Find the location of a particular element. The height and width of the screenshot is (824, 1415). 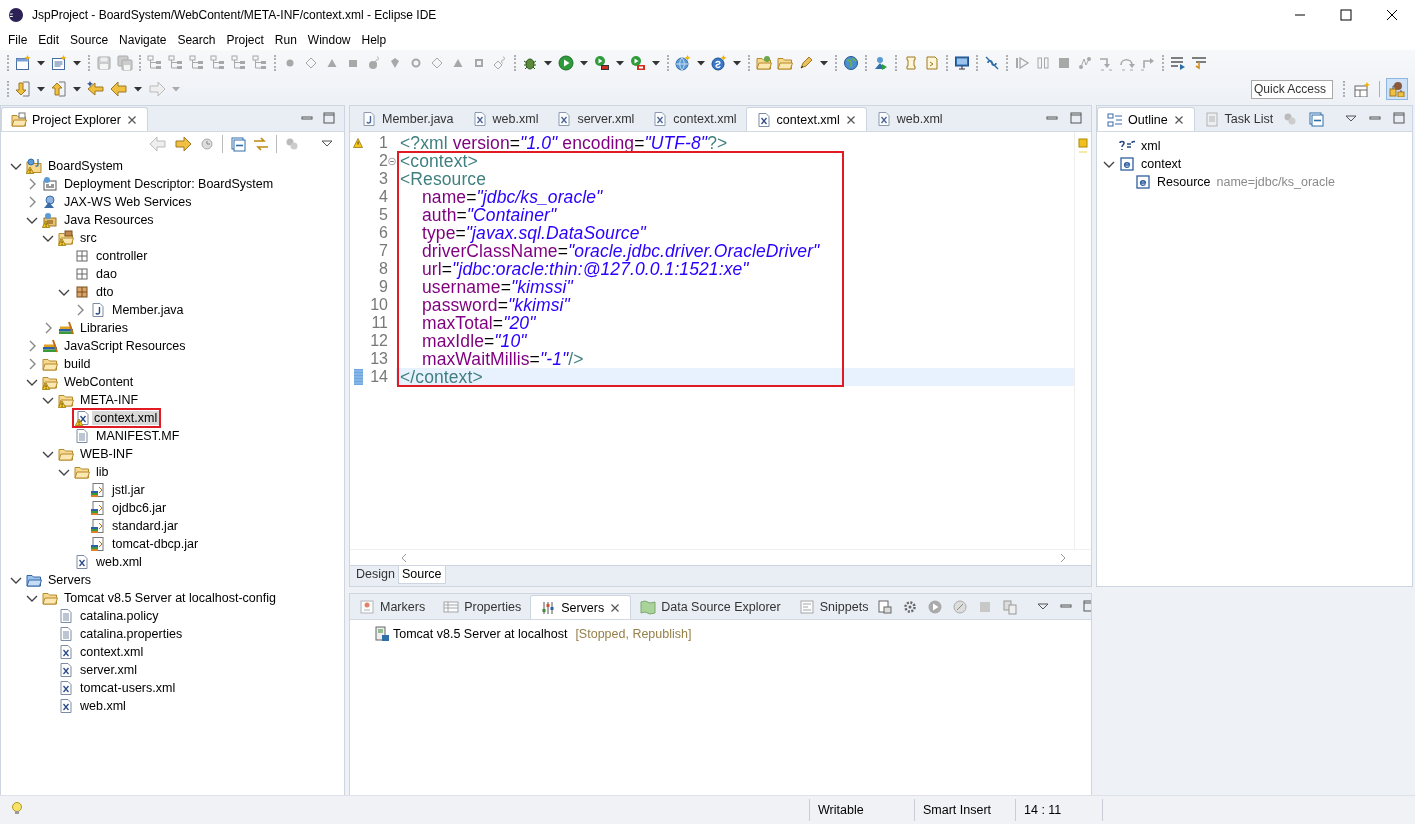

monitor-icon is located at coordinates (962, 63).